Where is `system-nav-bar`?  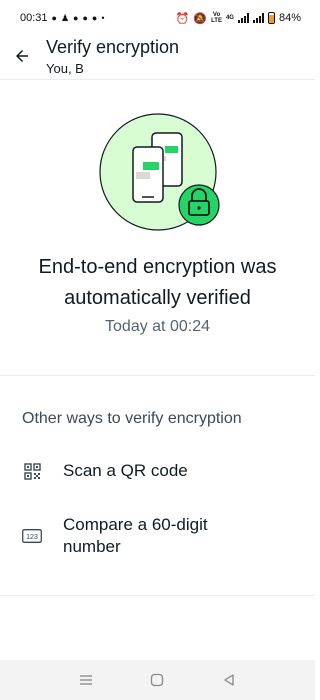
system-nav-bar is located at coordinates (157, 680).